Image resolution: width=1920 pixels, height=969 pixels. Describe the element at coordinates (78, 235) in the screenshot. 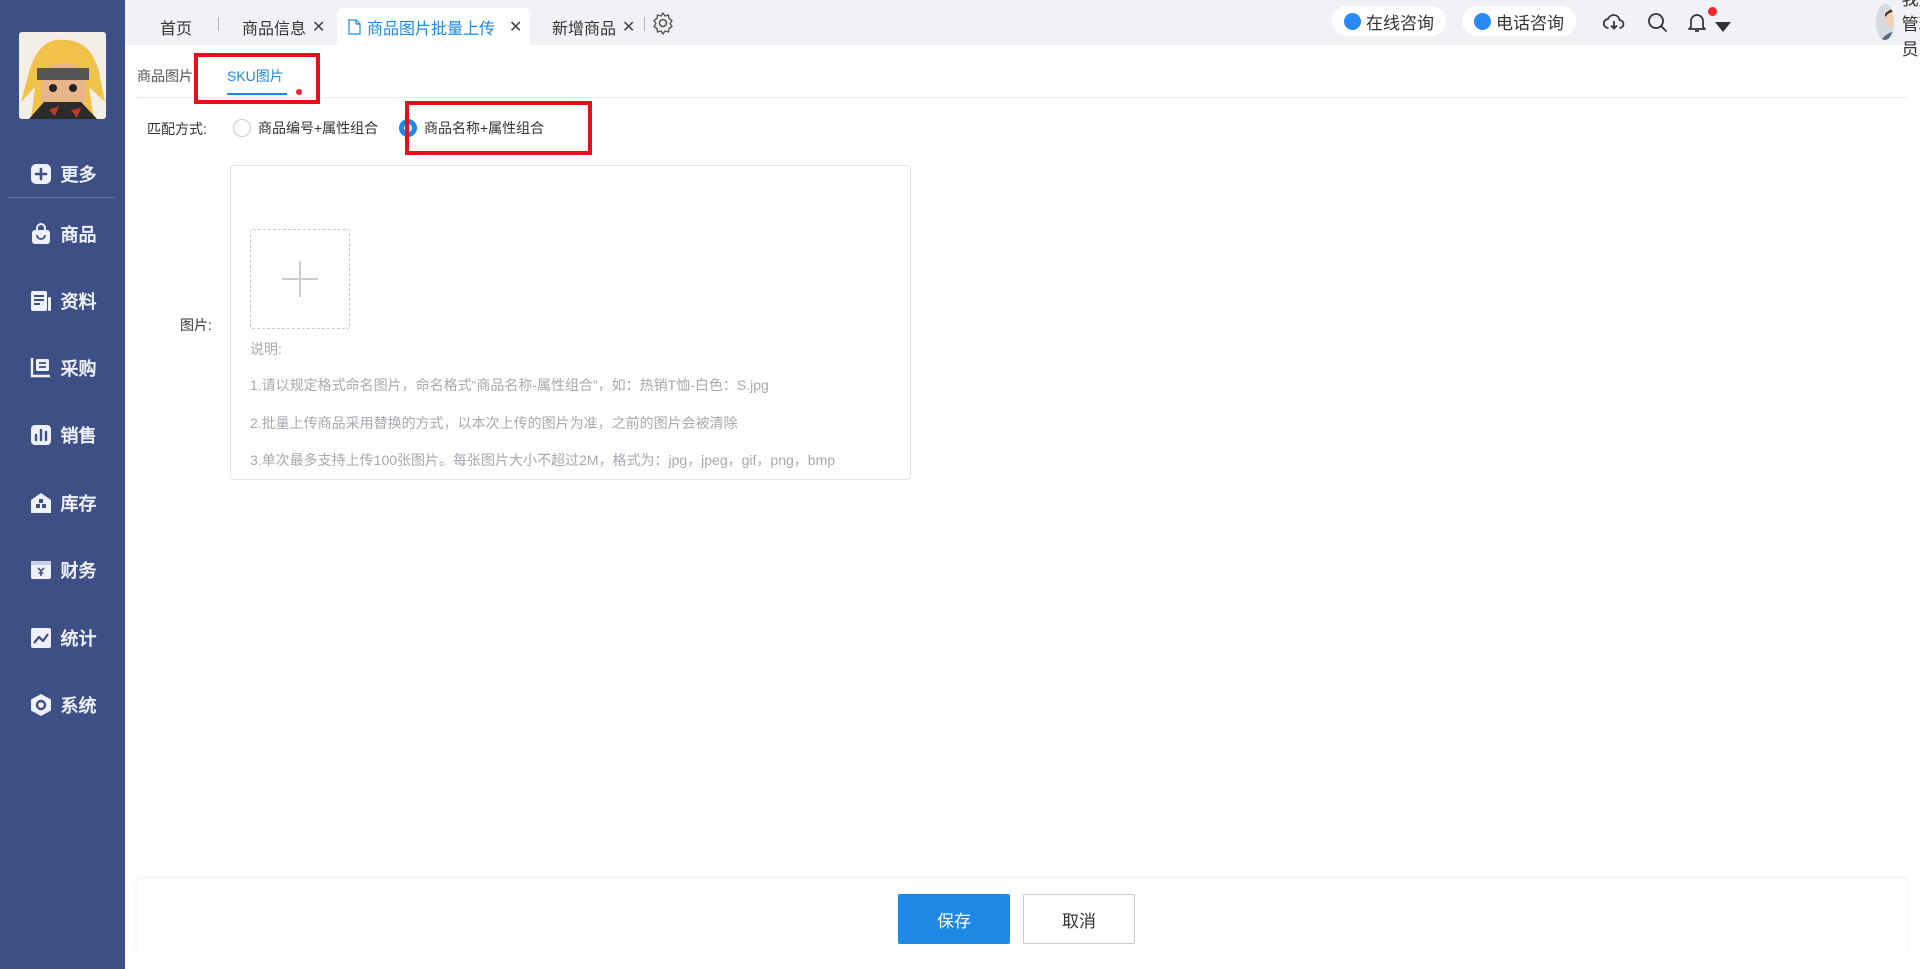

I see `sidebar-item-label: 商品` at that location.